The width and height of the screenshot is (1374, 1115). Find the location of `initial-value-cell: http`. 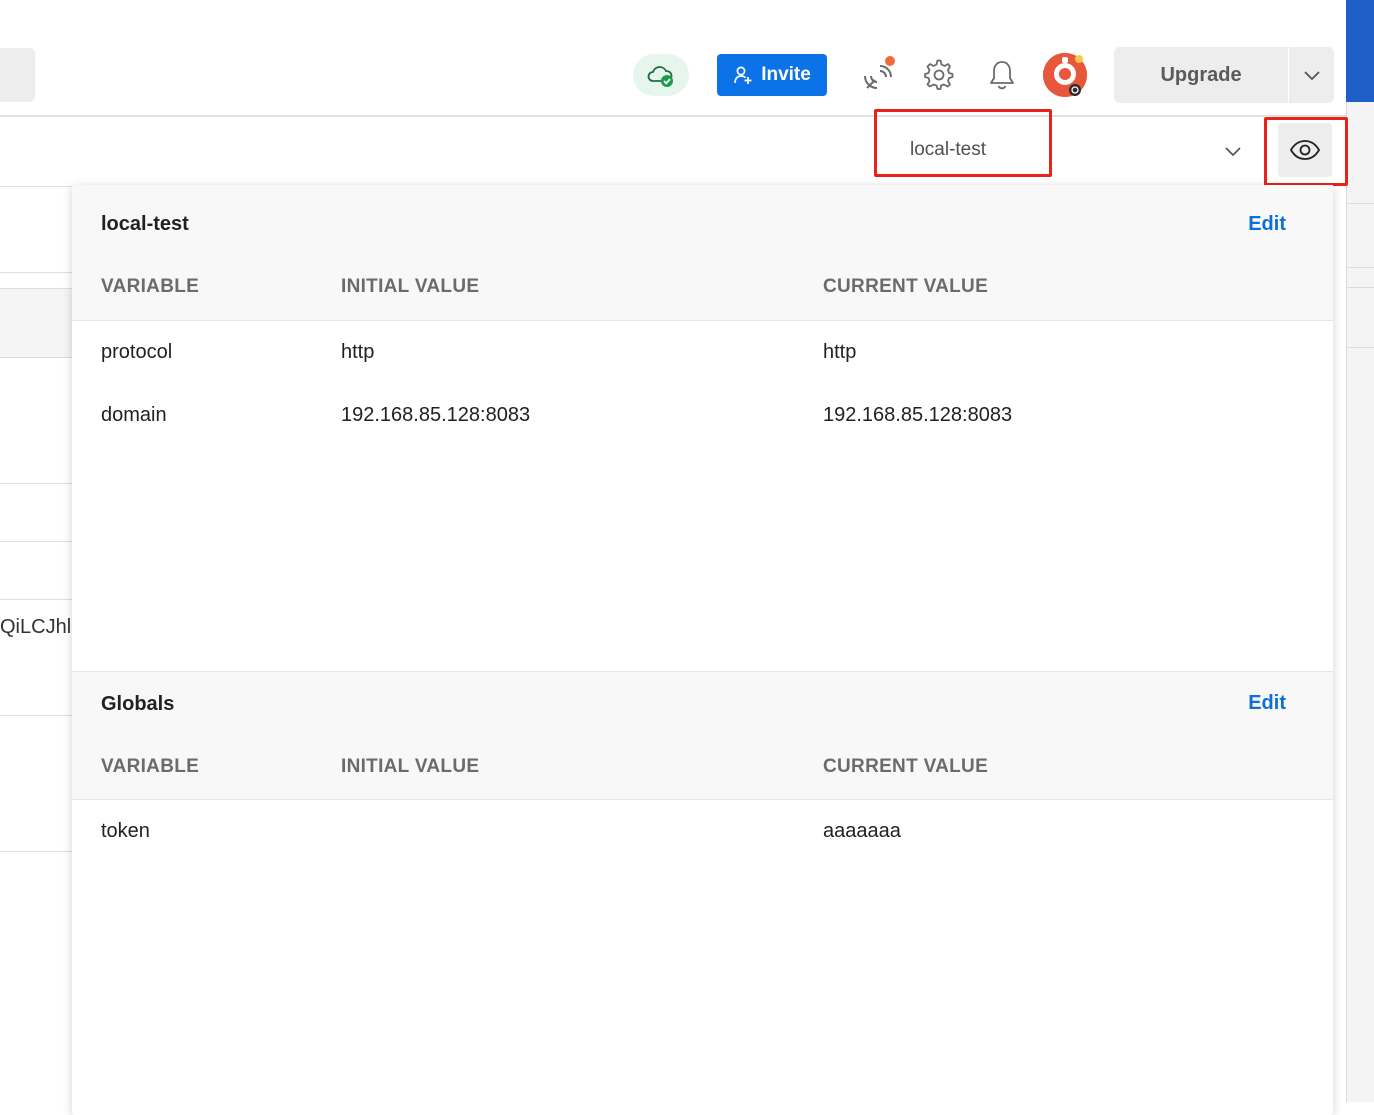

initial-value-cell: http is located at coordinates (358, 352).